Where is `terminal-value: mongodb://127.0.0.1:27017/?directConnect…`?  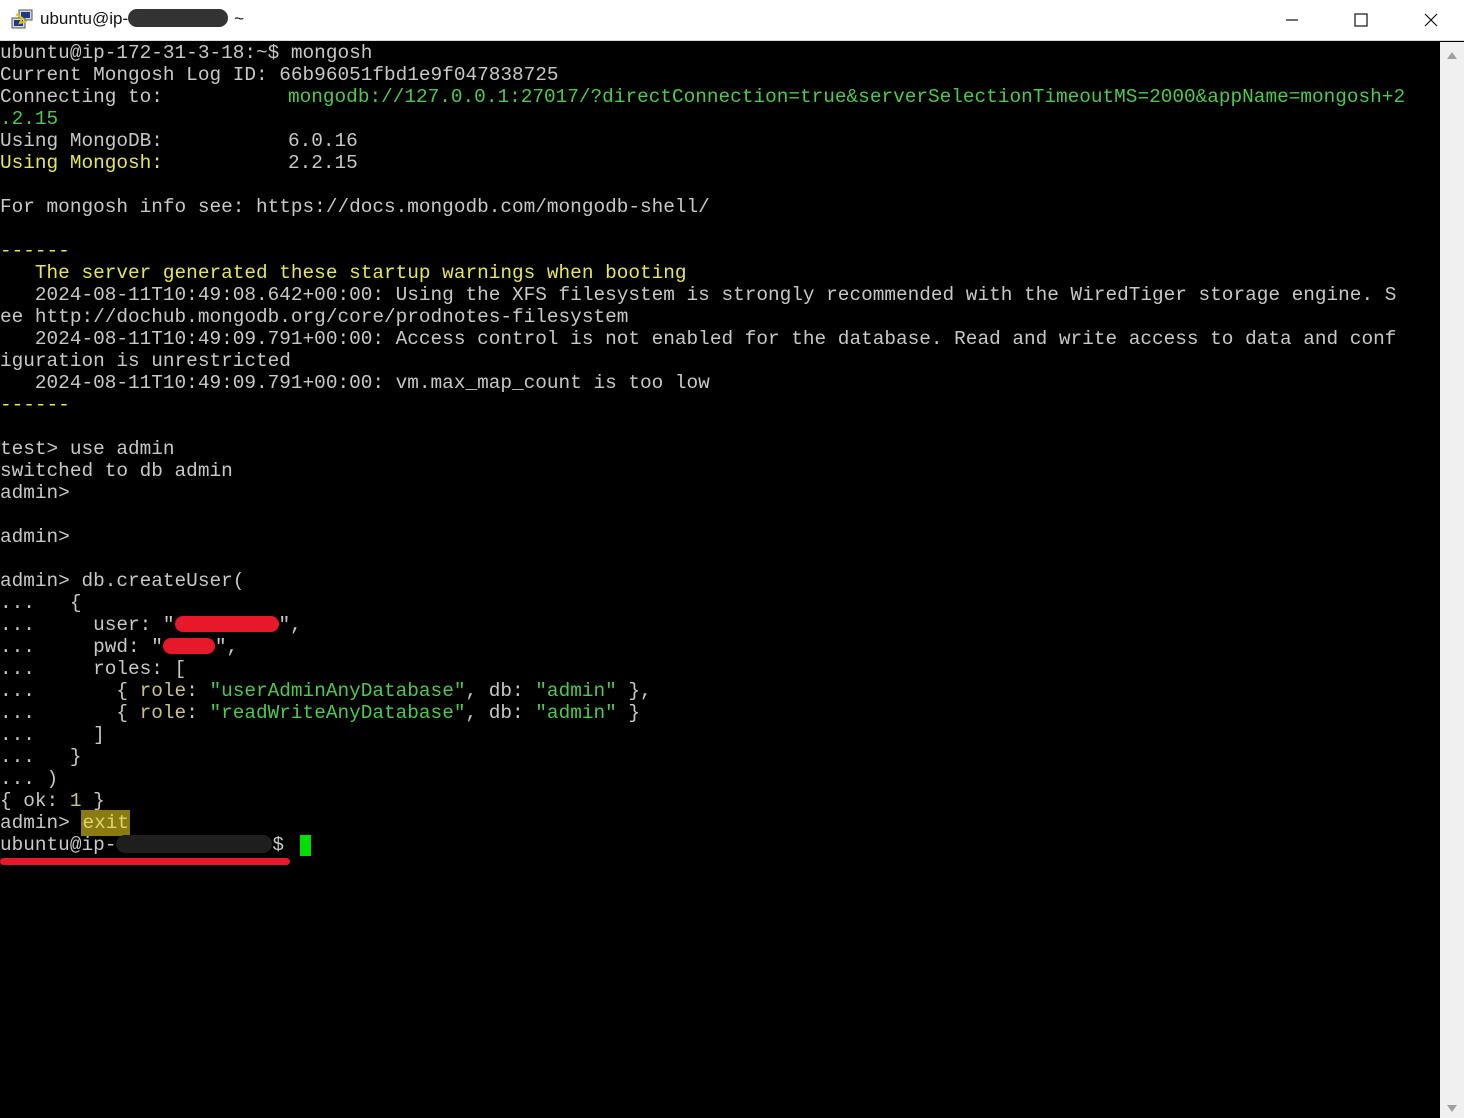 terminal-value: mongodb://127.0.0.1:27017/?directConnect… is located at coordinates (847, 97).